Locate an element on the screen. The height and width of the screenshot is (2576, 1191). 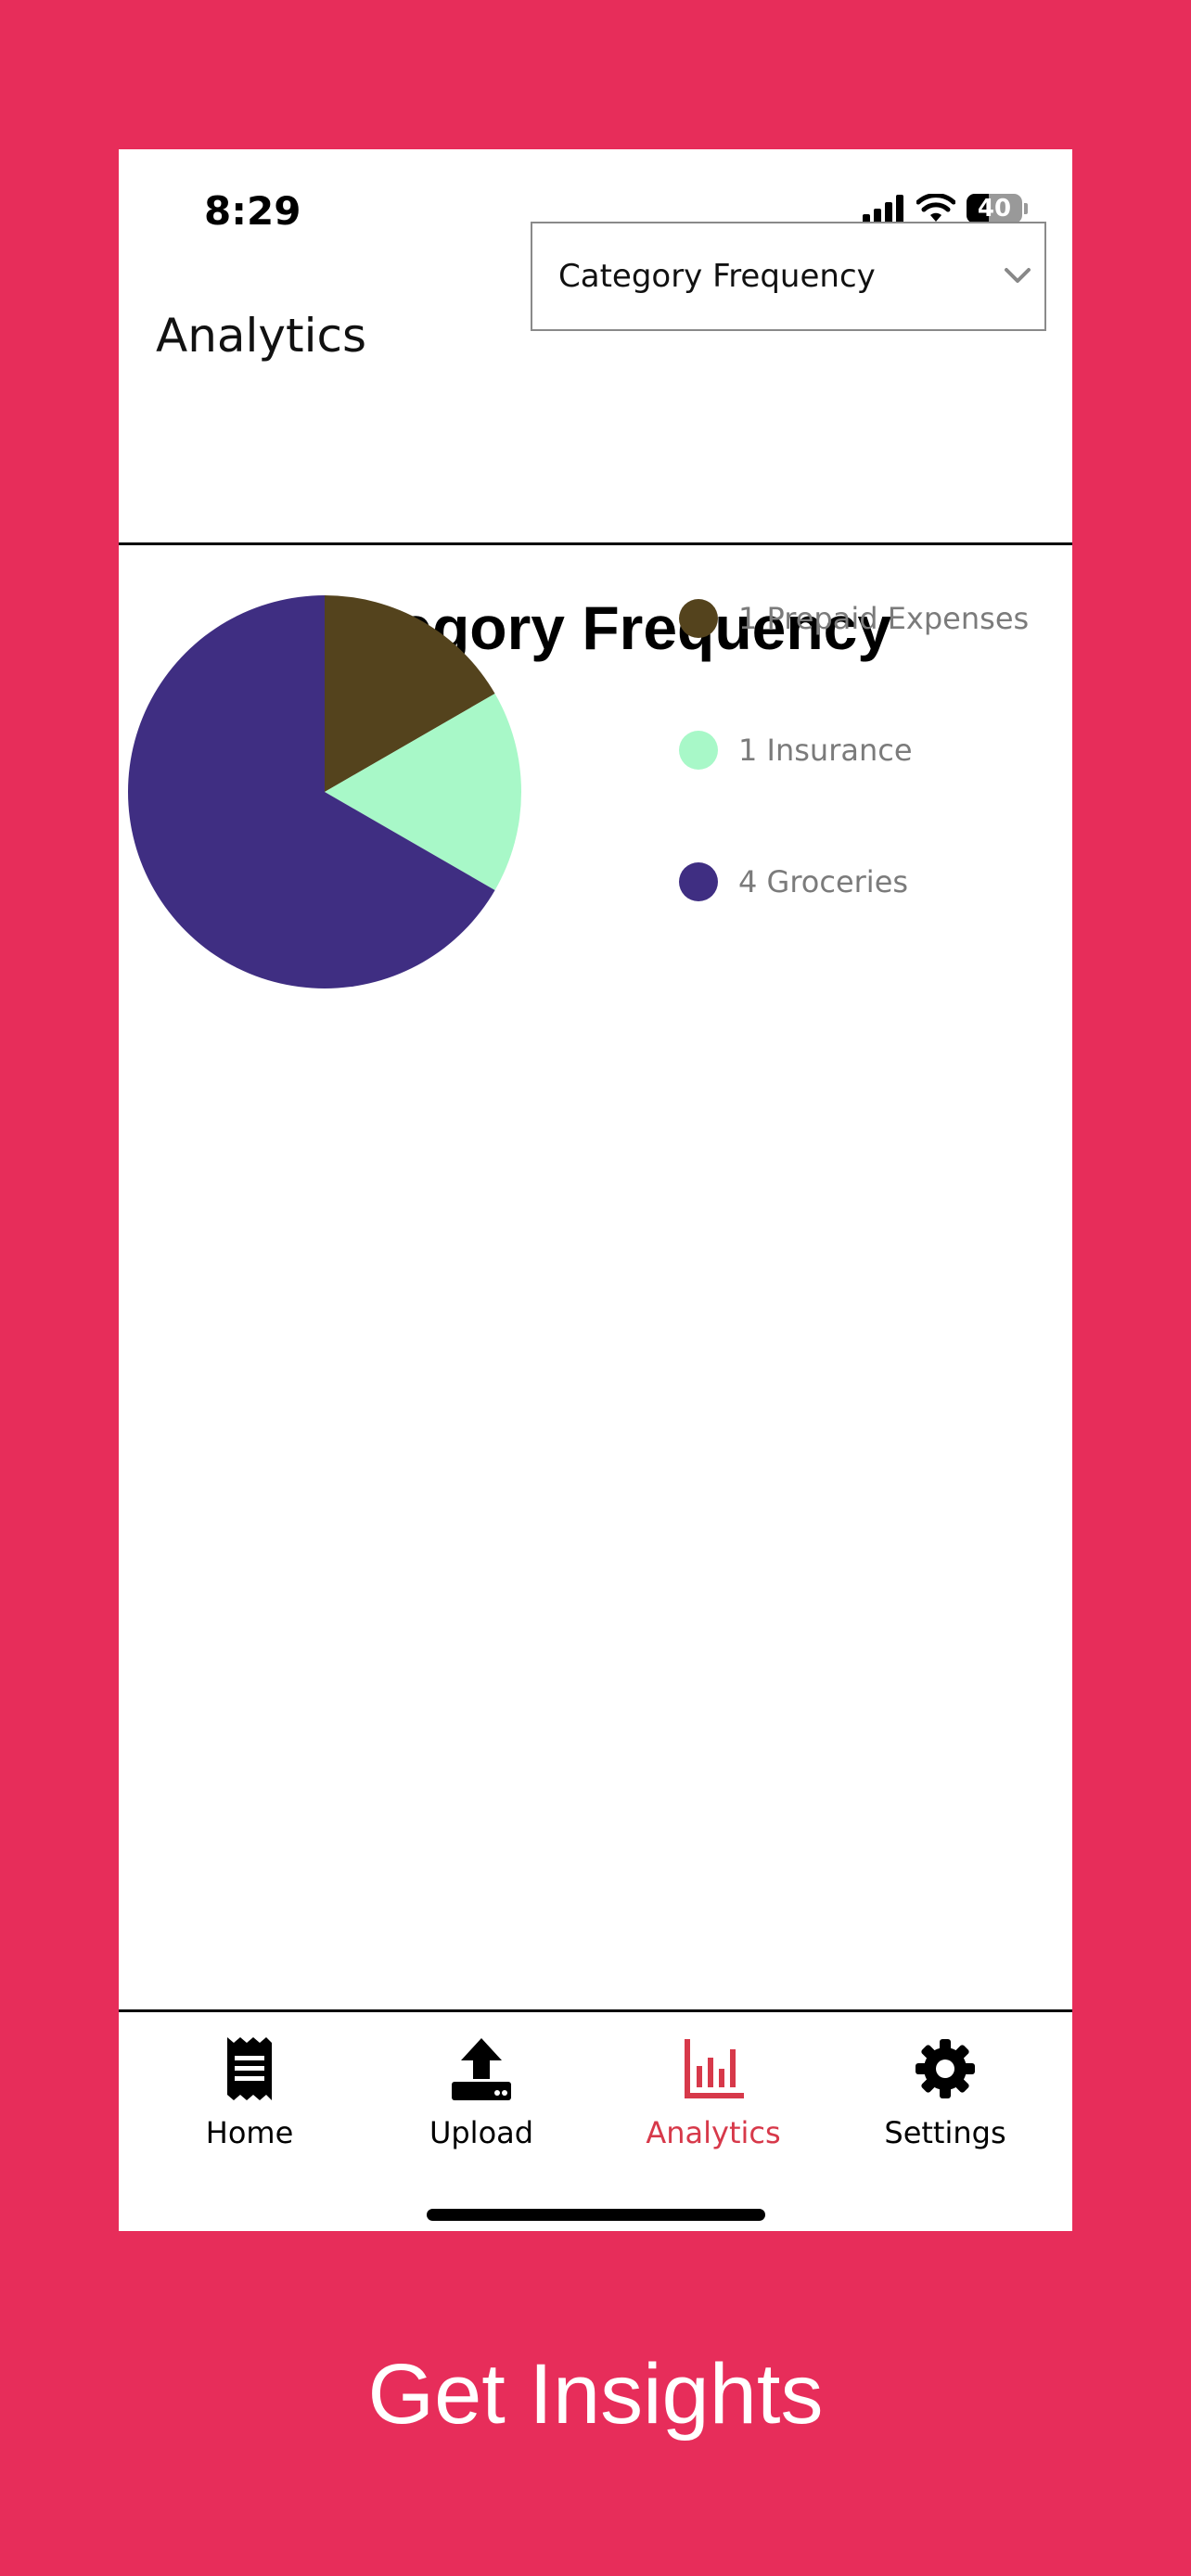
tab-upload: Upload is located at coordinates (481, 2092).